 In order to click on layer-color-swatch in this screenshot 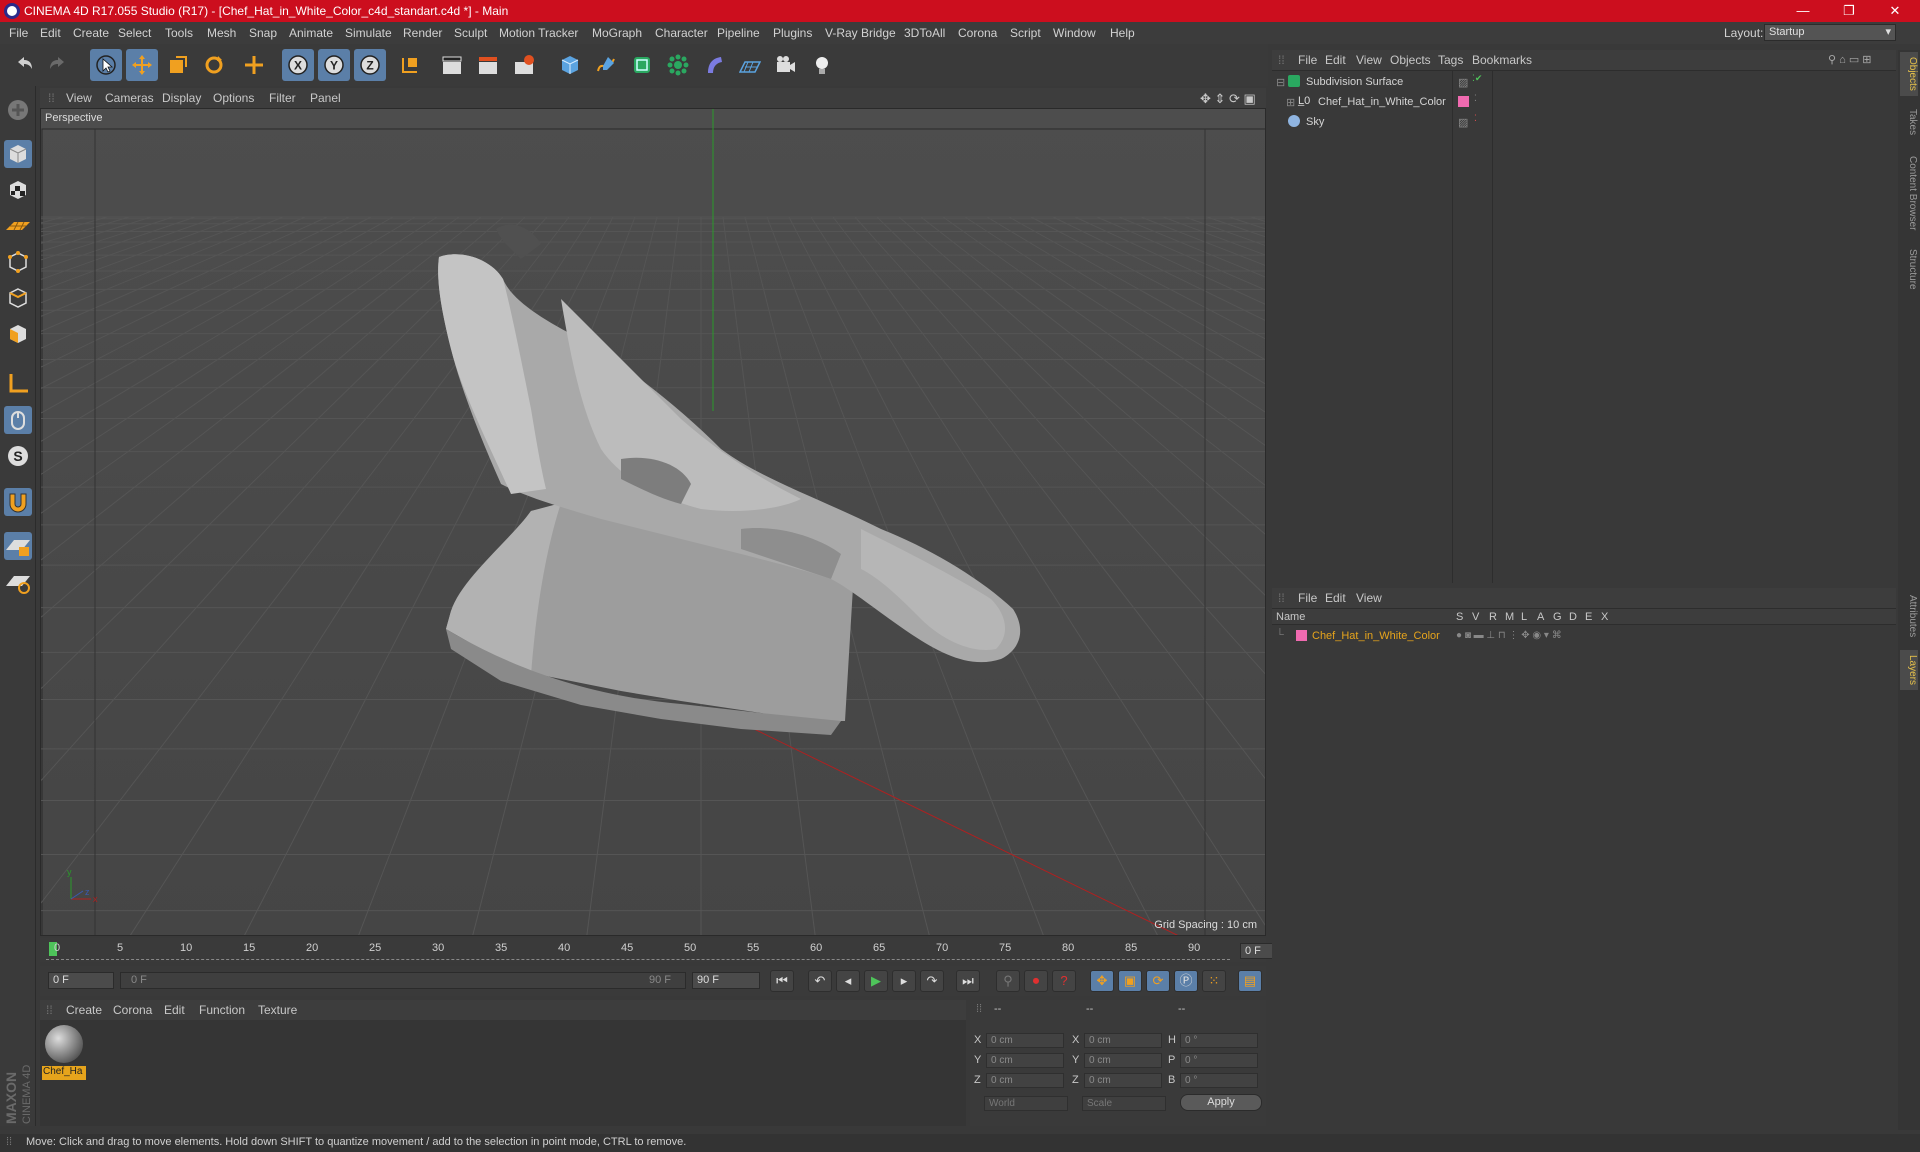, I will do `click(1301, 635)`.